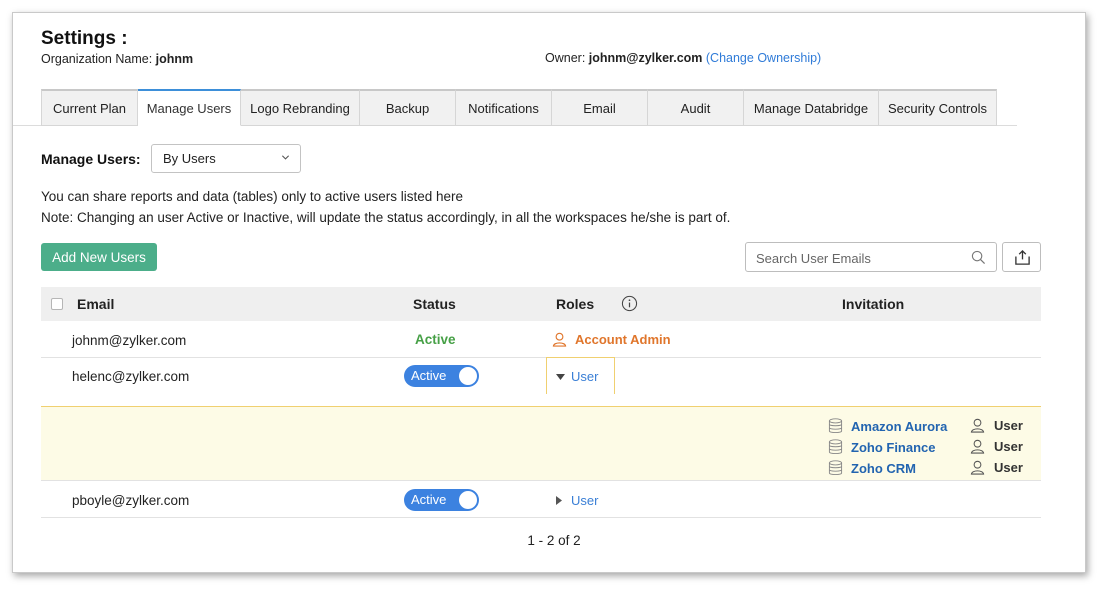 The image size is (1108, 595). What do you see at coordinates (763, 58) in the screenshot?
I see `change-ownership-link: (Change Ownership)` at bounding box center [763, 58].